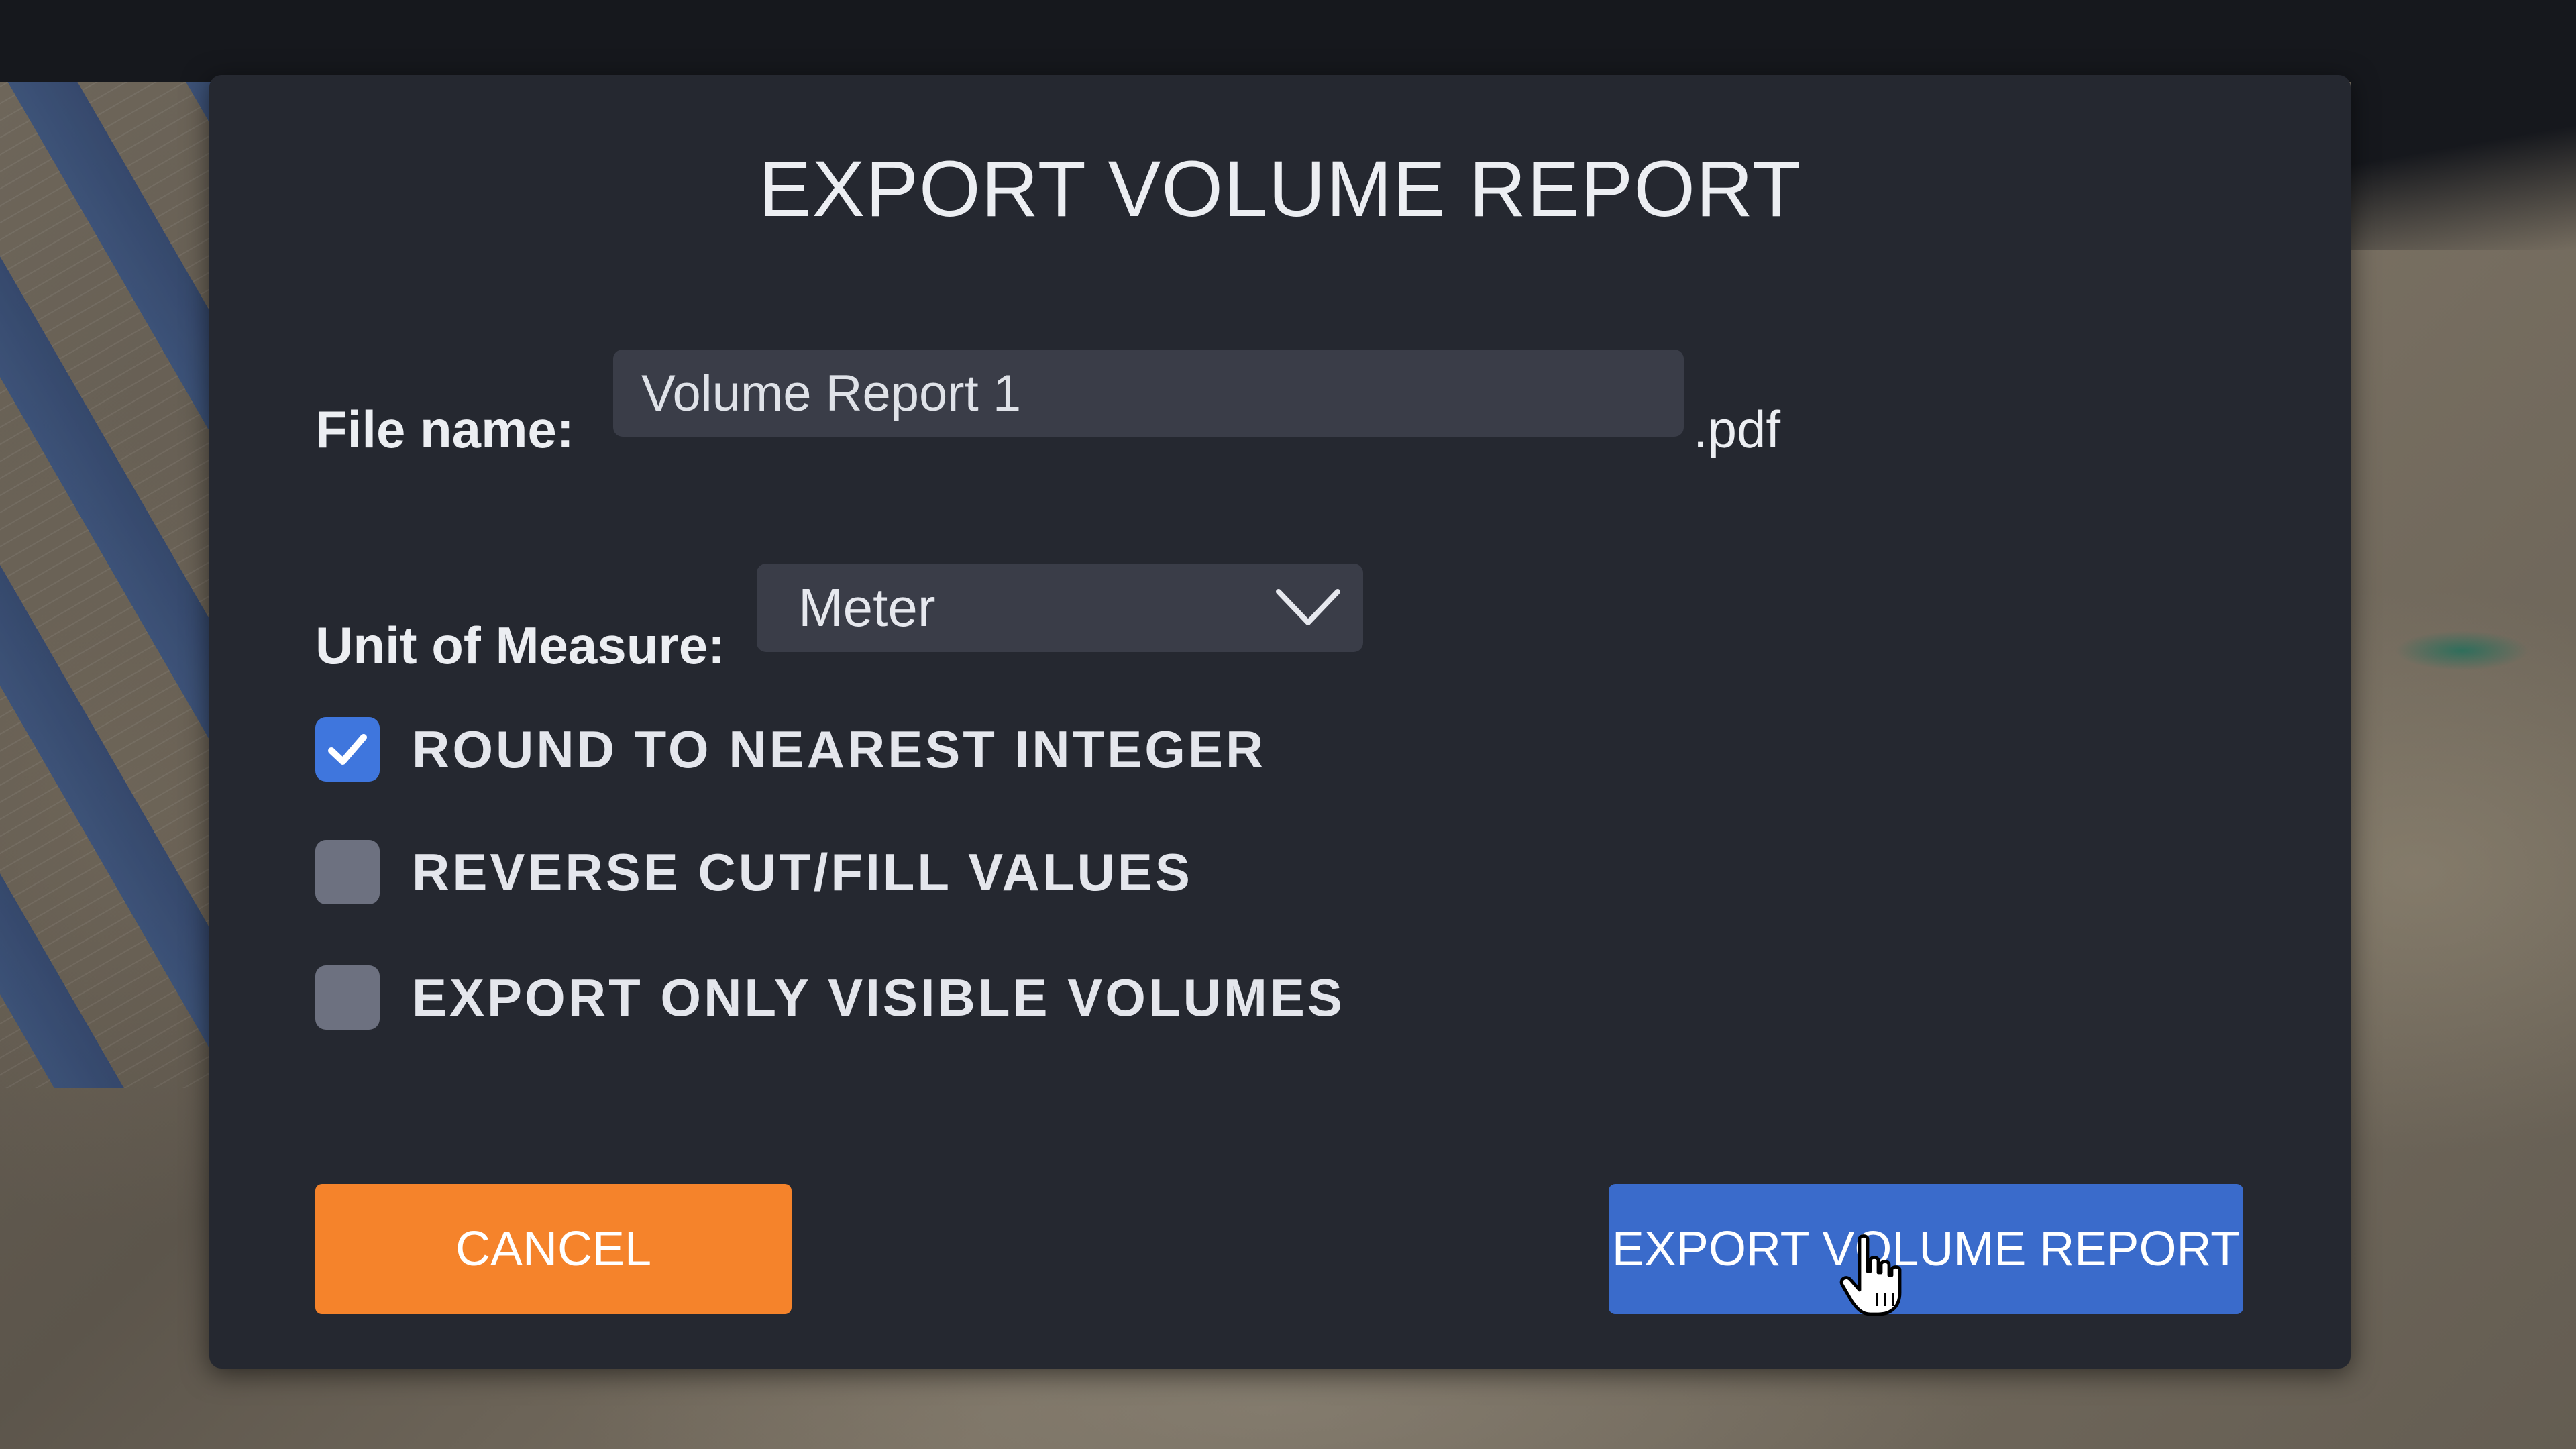 The width and height of the screenshot is (2576, 1449). Describe the element at coordinates (1060, 608) in the screenshot. I see `unit-of-measure-select: Meter` at that location.